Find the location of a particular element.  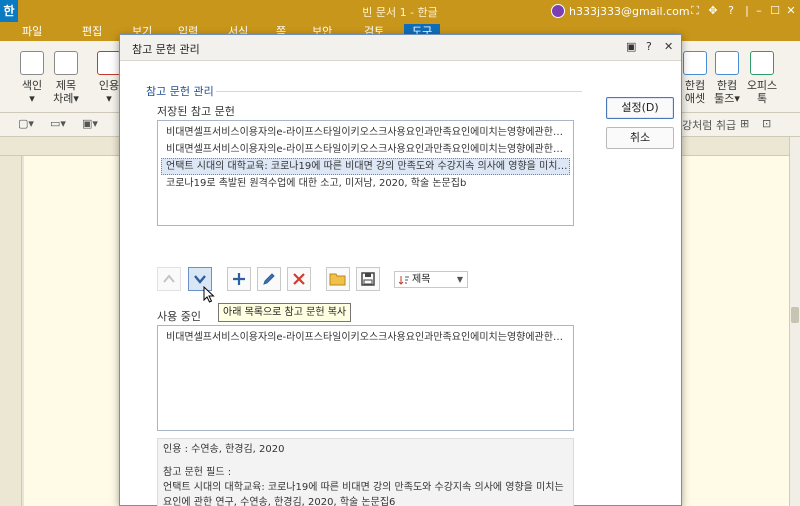

open-folder-icon: ▭▾ is located at coordinates (58, 123).